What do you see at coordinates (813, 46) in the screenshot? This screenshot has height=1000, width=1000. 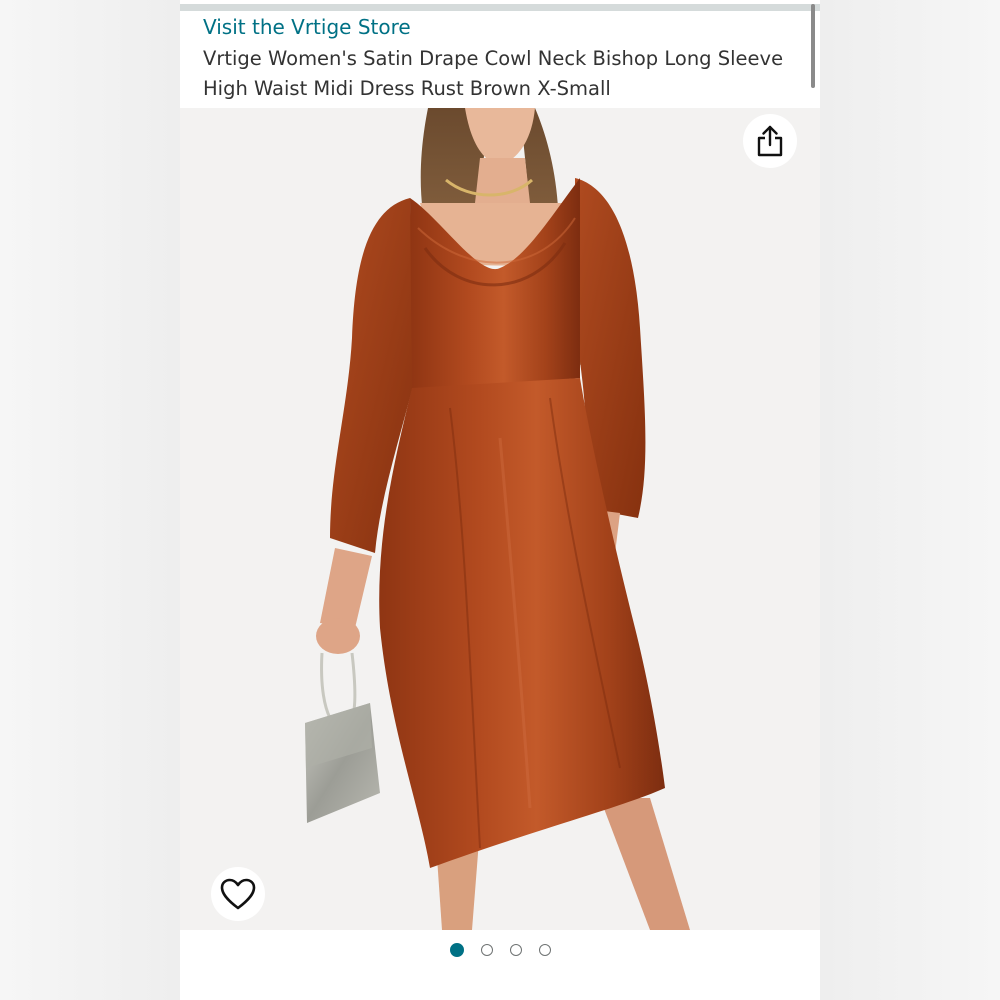 I see `scrollbar` at bounding box center [813, 46].